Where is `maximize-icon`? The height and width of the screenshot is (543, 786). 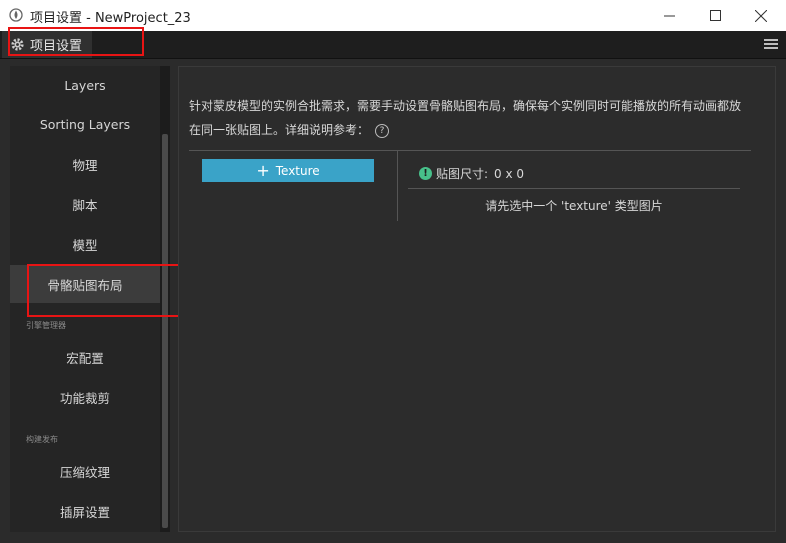 maximize-icon is located at coordinates (715, 15).